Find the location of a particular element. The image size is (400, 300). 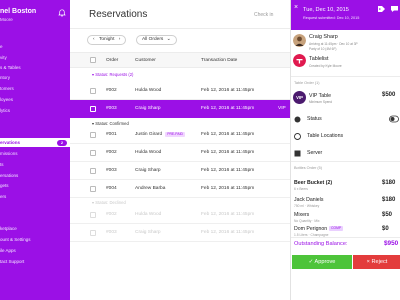

toggle-icon is located at coordinates (394, 119).